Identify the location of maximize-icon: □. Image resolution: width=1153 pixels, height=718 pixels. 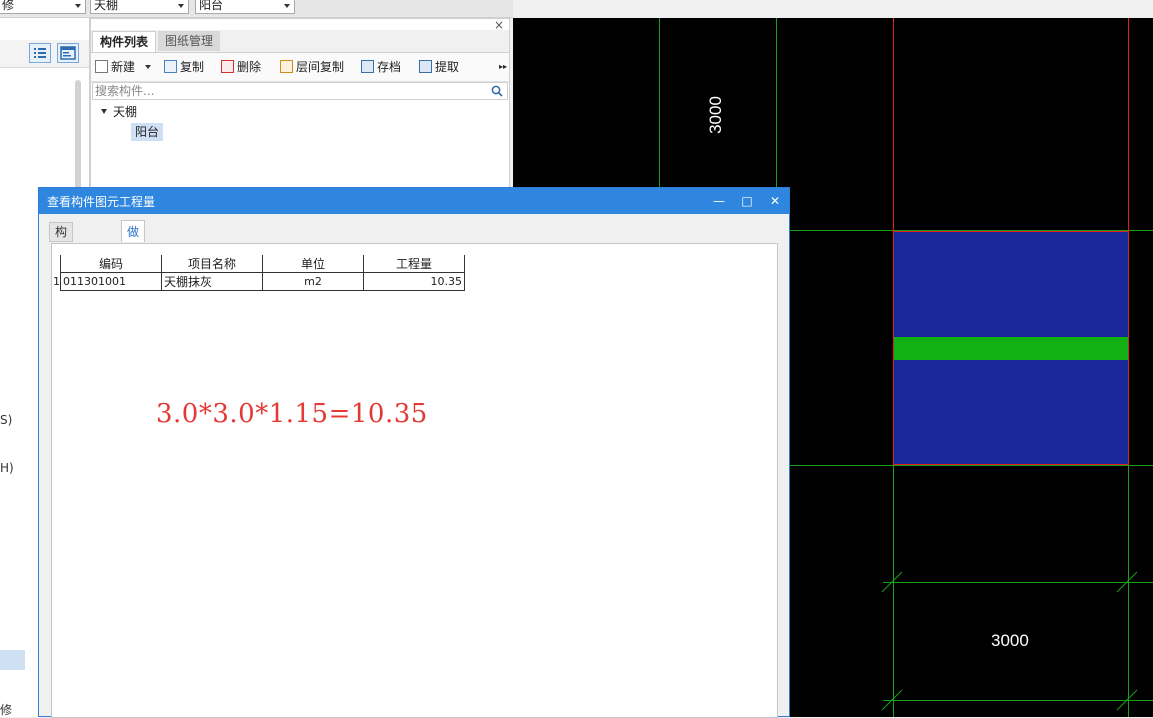
(747, 201).